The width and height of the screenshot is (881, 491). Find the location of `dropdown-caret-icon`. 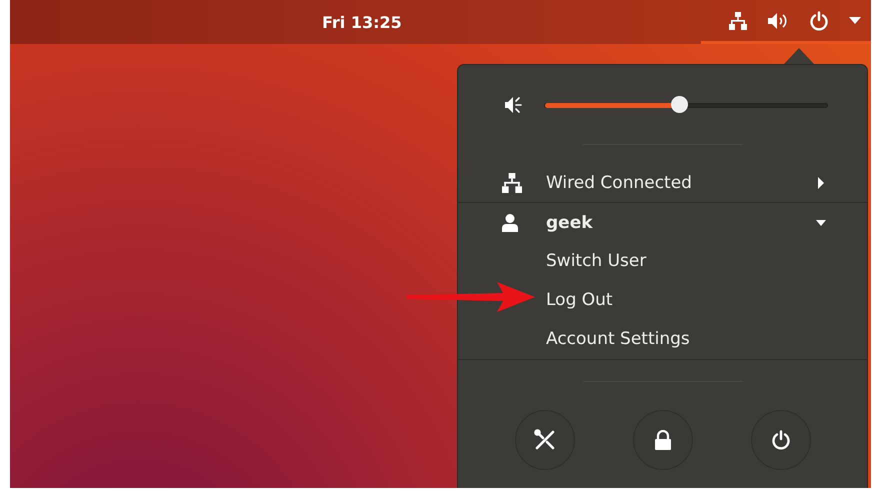

dropdown-caret-icon is located at coordinates (855, 20).